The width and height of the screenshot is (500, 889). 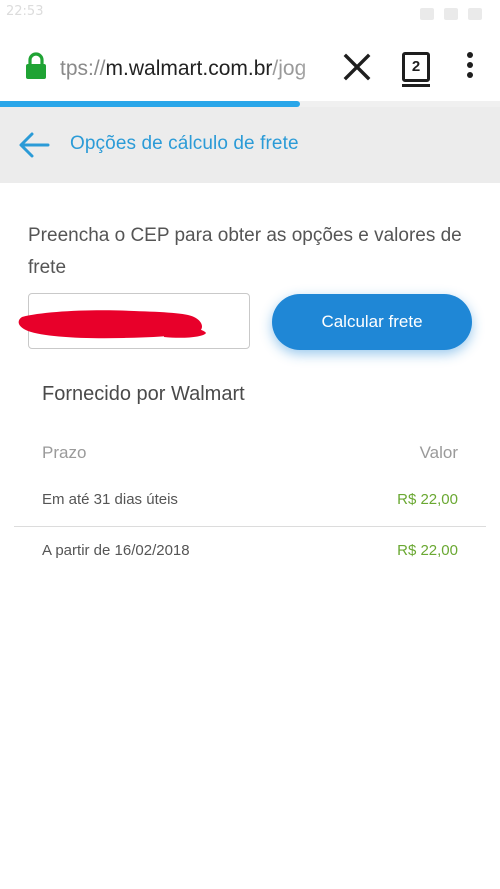 What do you see at coordinates (34, 145) in the screenshot?
I see `arrow-left-icon` at bounding box center [34, 145].